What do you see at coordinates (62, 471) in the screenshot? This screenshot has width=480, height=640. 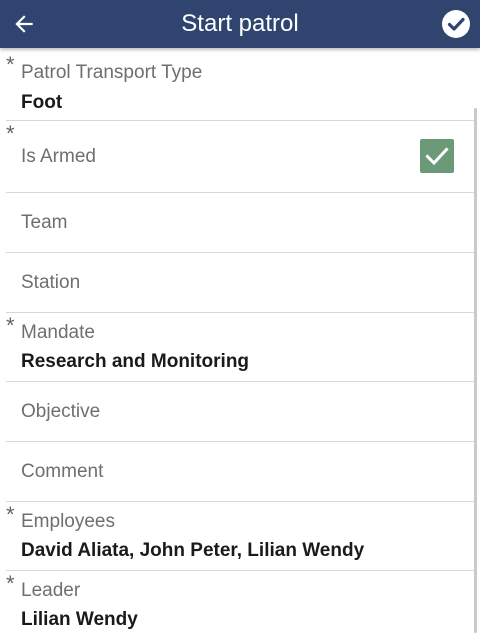 I see `field-label: Comment` at bounding box center [62, 471].